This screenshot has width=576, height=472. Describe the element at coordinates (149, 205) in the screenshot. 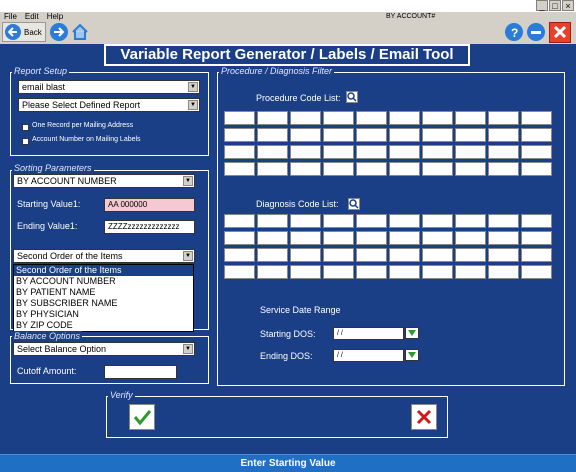

I see `starting-value-input: AA 000000` at that location.